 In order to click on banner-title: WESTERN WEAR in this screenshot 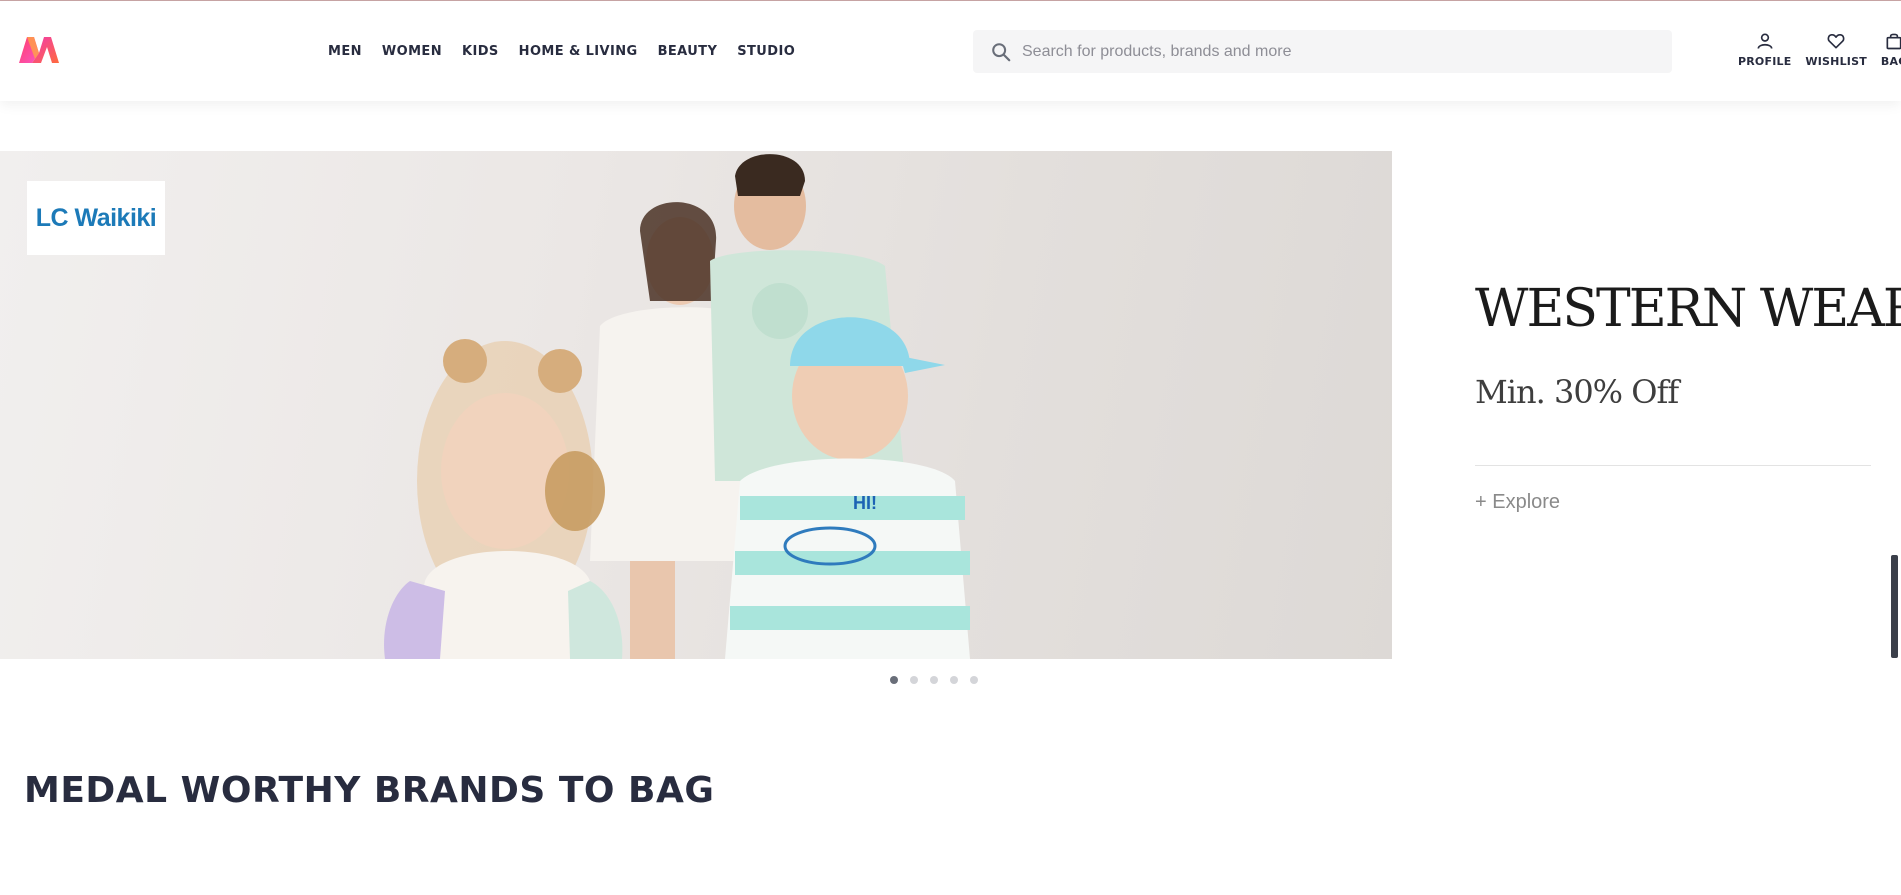, I will do `click(1688, 309)`.